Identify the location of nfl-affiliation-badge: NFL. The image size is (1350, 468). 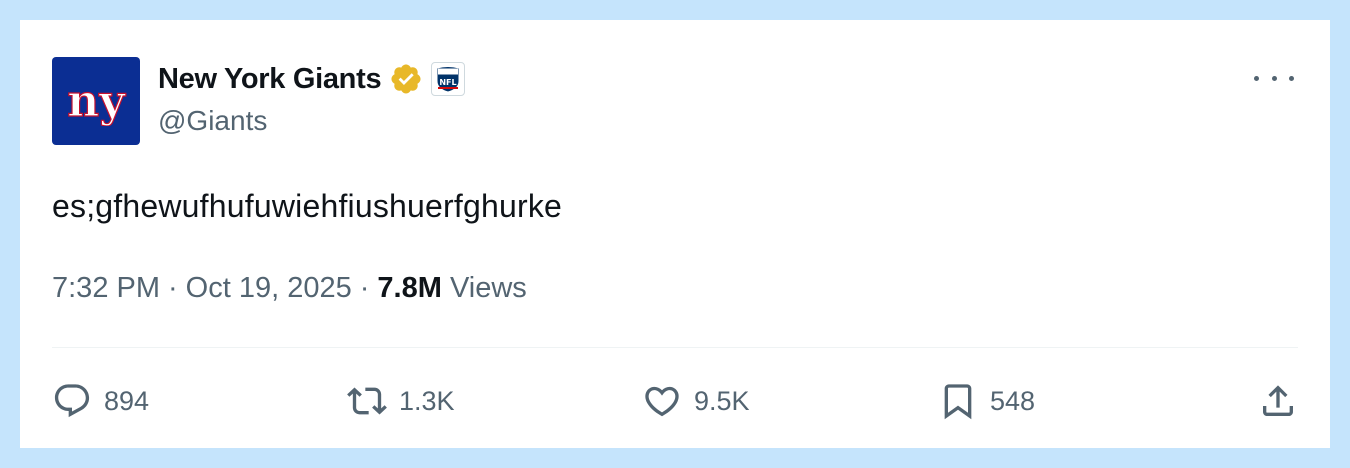
(448, 79).